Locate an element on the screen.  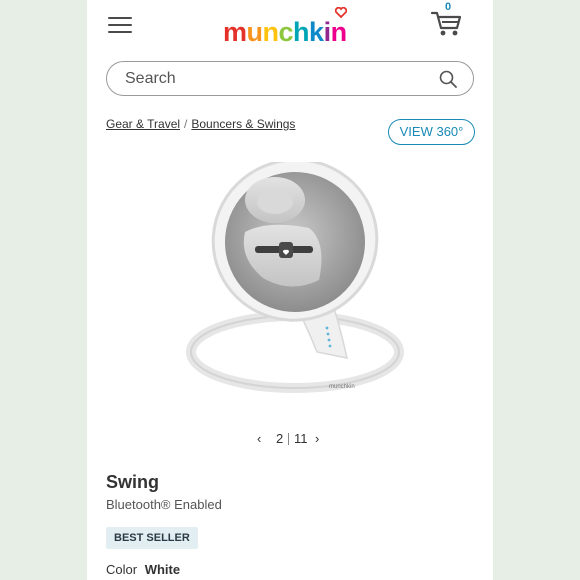
munchkin-logo: munchkin is located at coordinates (285, 27).